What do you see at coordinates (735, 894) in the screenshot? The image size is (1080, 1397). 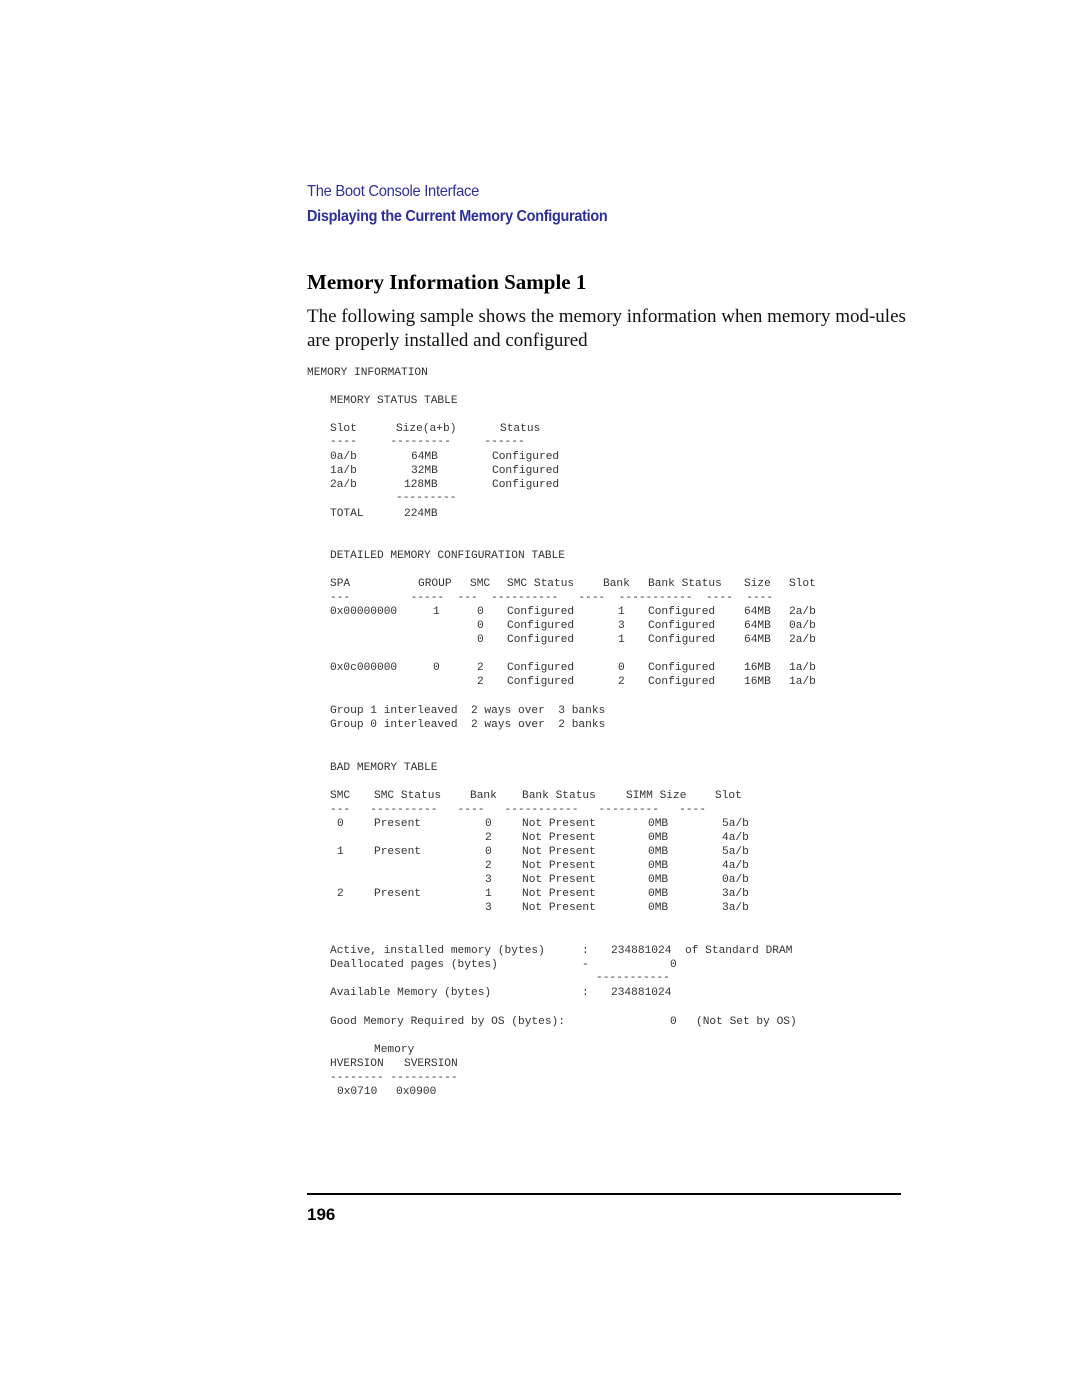 I see `cell-slot: 3a/b` at bounding box center [735, 894].